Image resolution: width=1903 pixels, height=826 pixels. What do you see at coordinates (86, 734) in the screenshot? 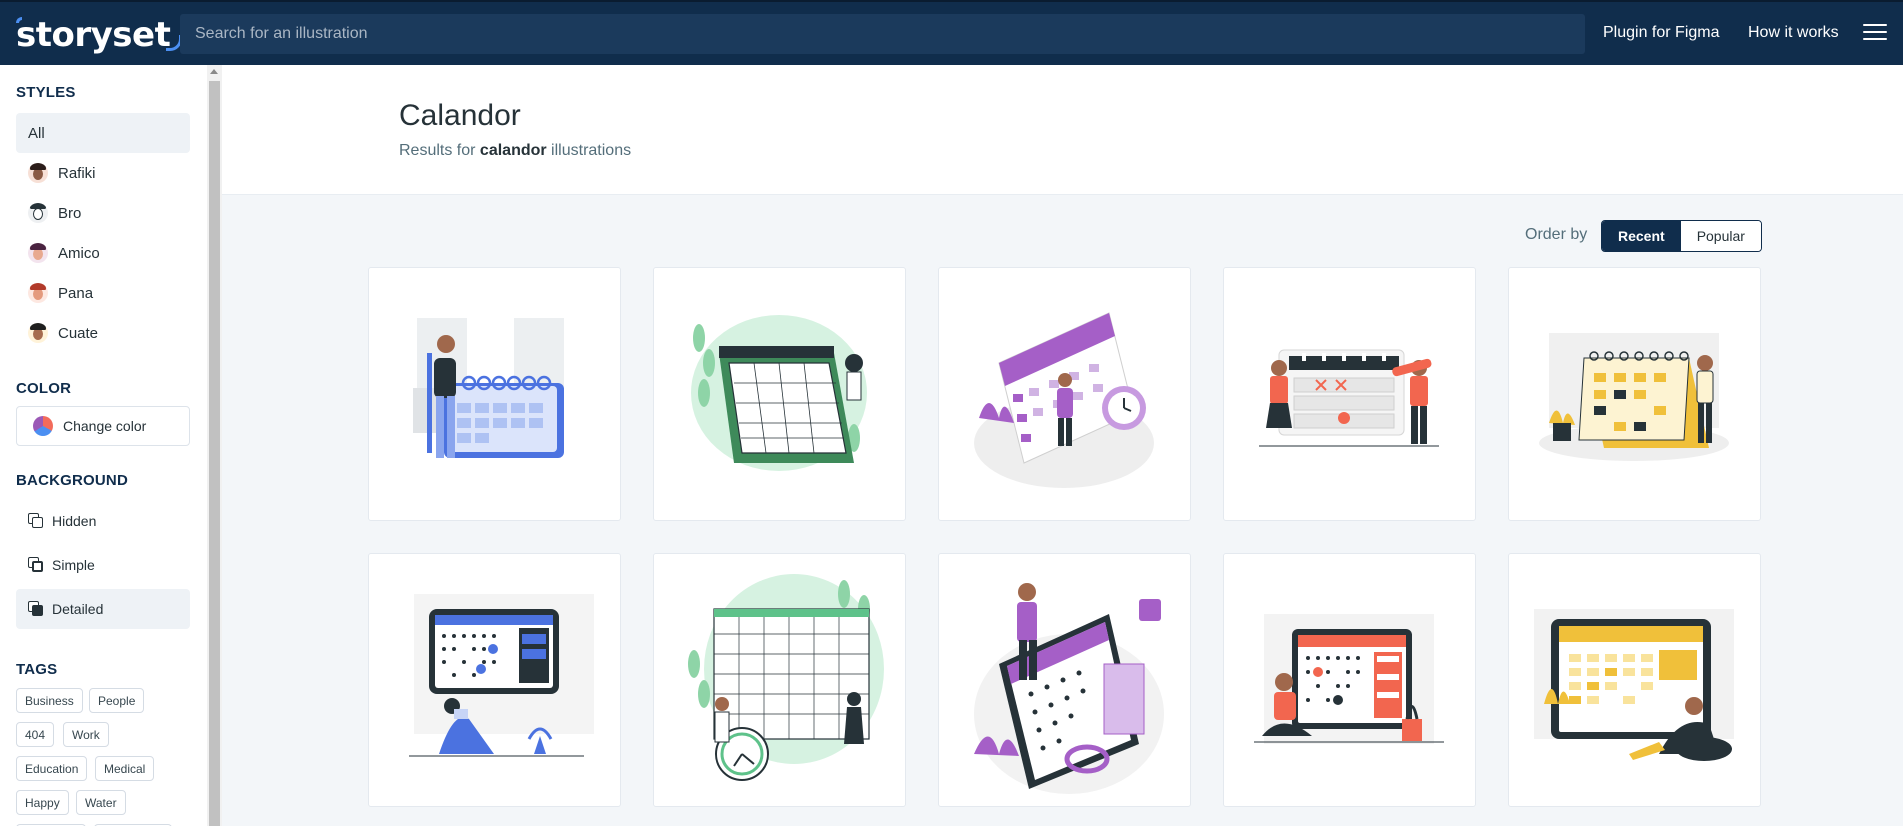
I see `tag-work: Work` at bounding box center [86, 734].